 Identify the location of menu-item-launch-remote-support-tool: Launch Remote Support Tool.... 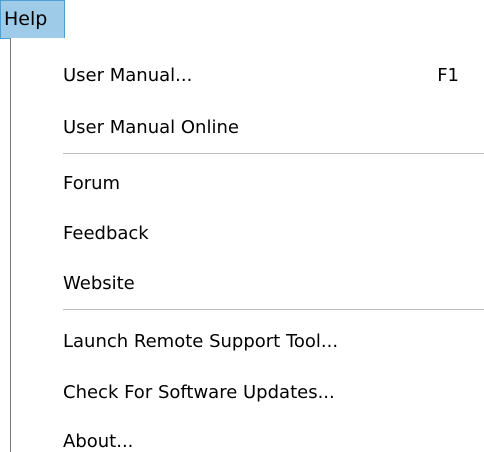
(247, 342).